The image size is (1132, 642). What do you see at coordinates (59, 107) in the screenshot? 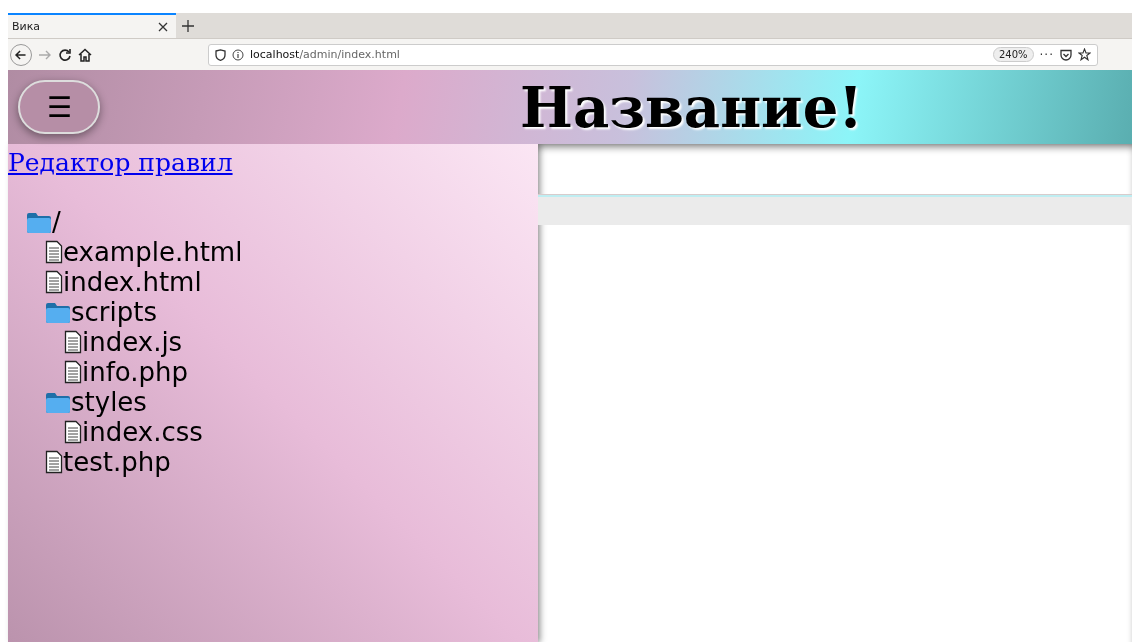
I see `menu-button: ☰` at bounding box center [59, 107].